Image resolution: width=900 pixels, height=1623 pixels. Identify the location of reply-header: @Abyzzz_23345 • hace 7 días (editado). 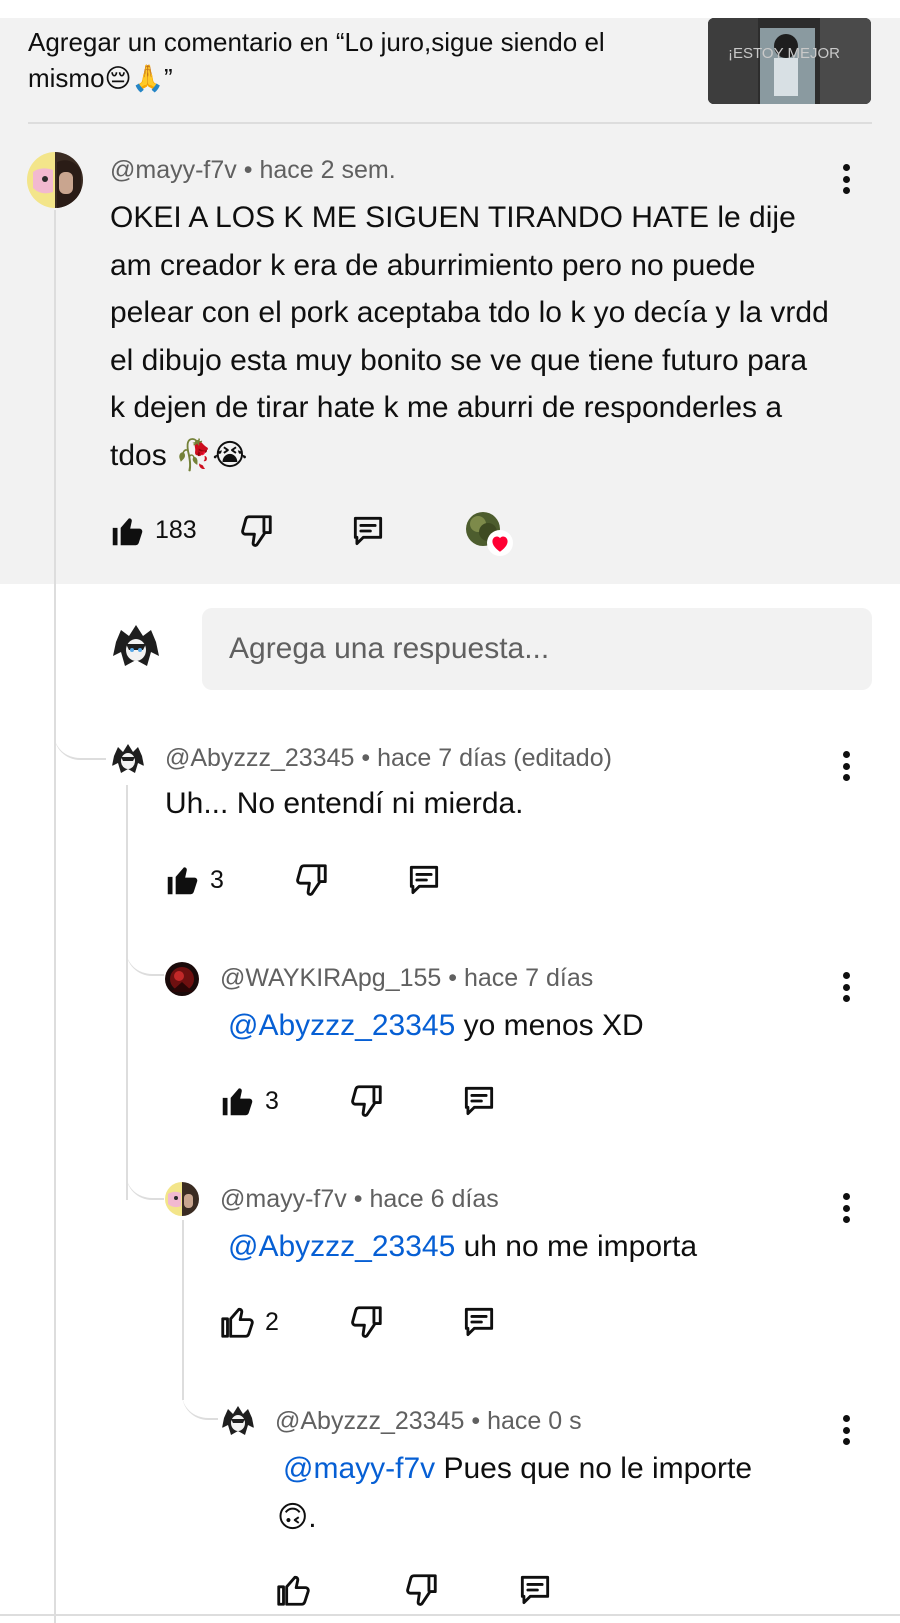
(388, 758).